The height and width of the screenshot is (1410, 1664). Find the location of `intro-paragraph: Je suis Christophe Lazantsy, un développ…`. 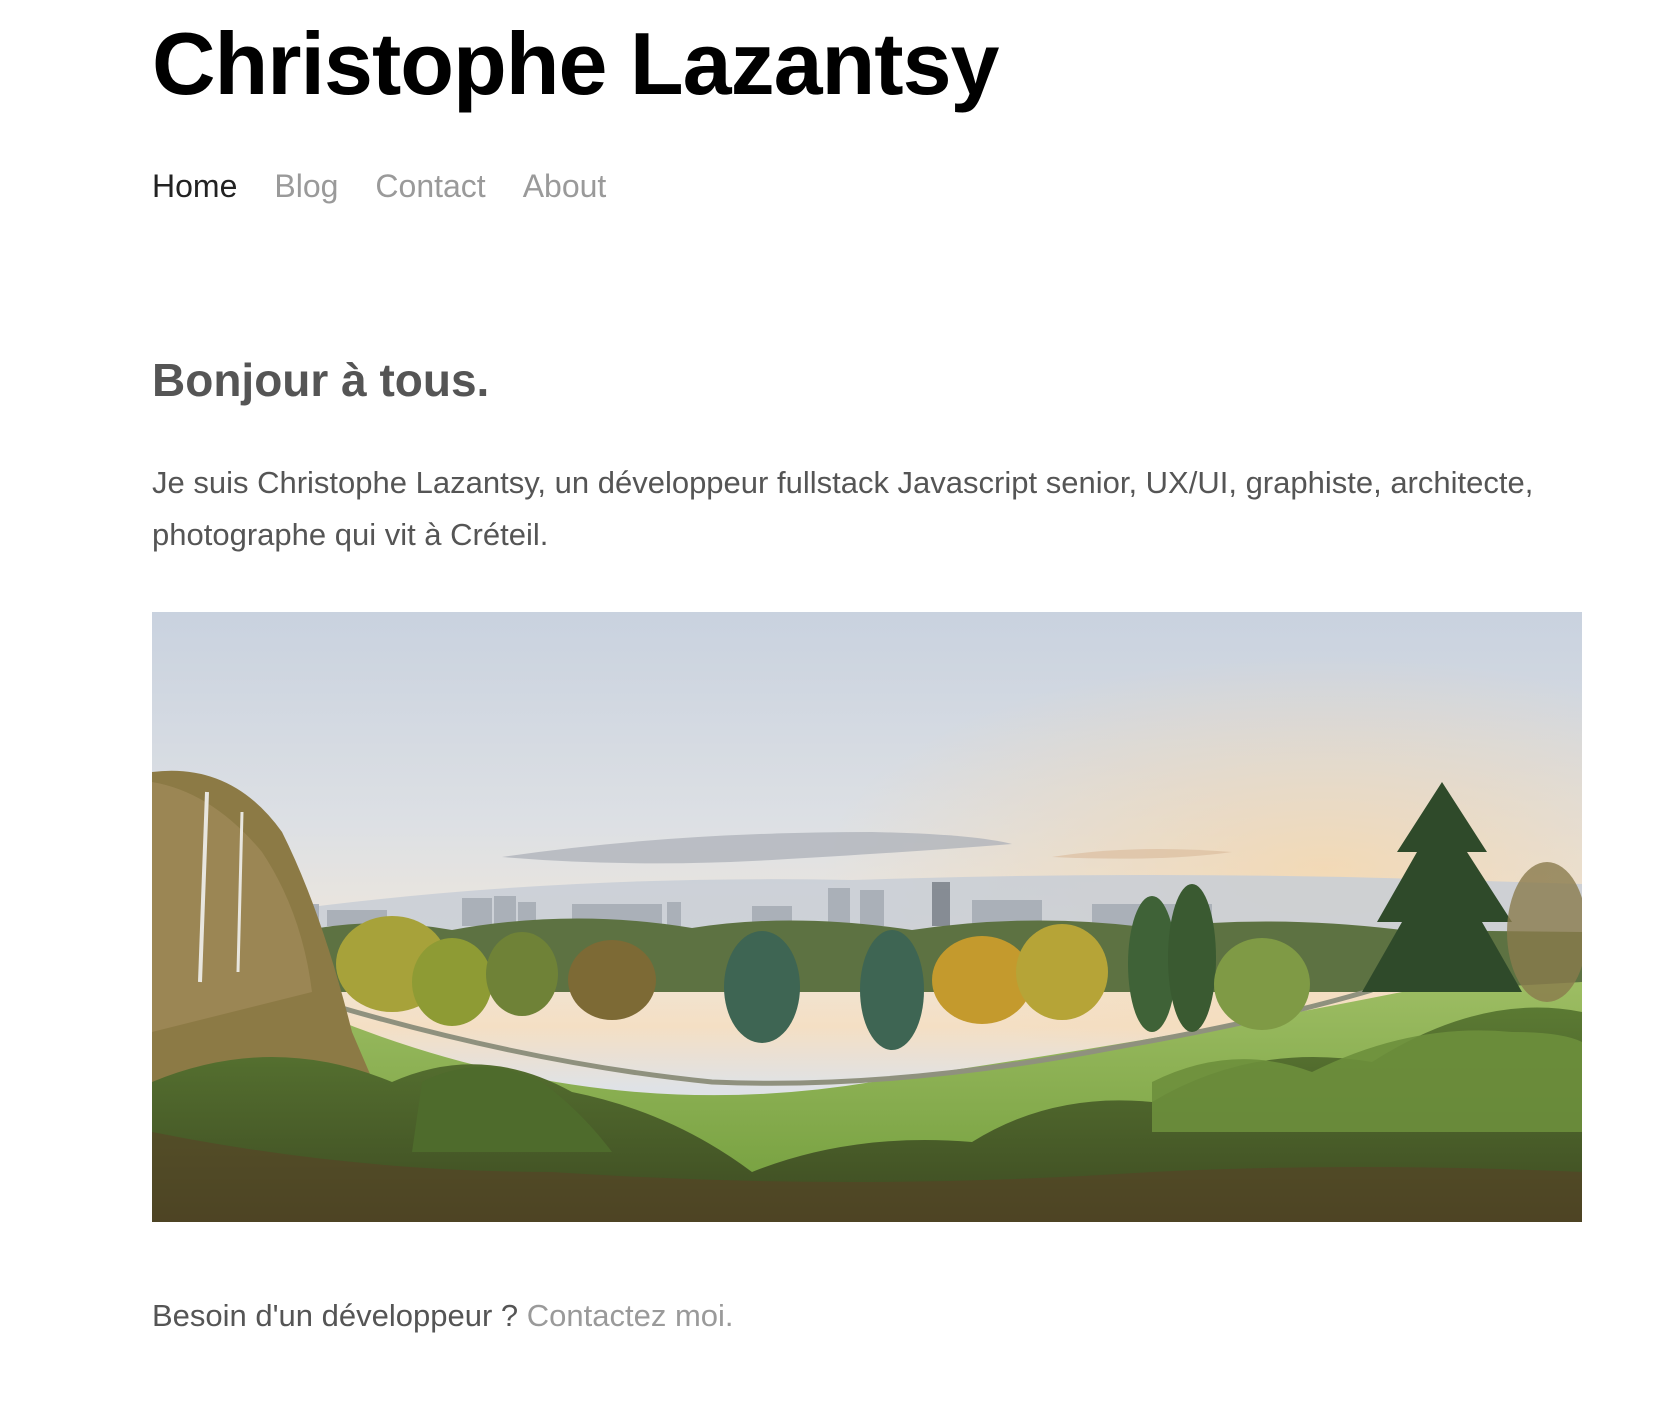

intro-paragraph: Je suis Christophe Lazantsy, un développ… is located at coordinates (843, 508).